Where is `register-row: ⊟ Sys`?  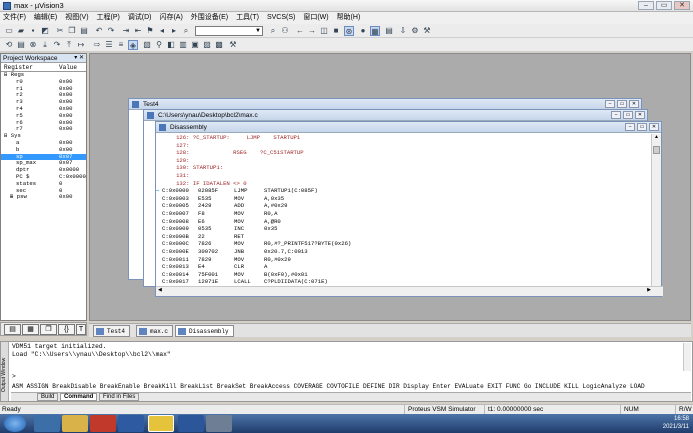 register-row: ⊟ Sys is located at coordinates (43, 136).